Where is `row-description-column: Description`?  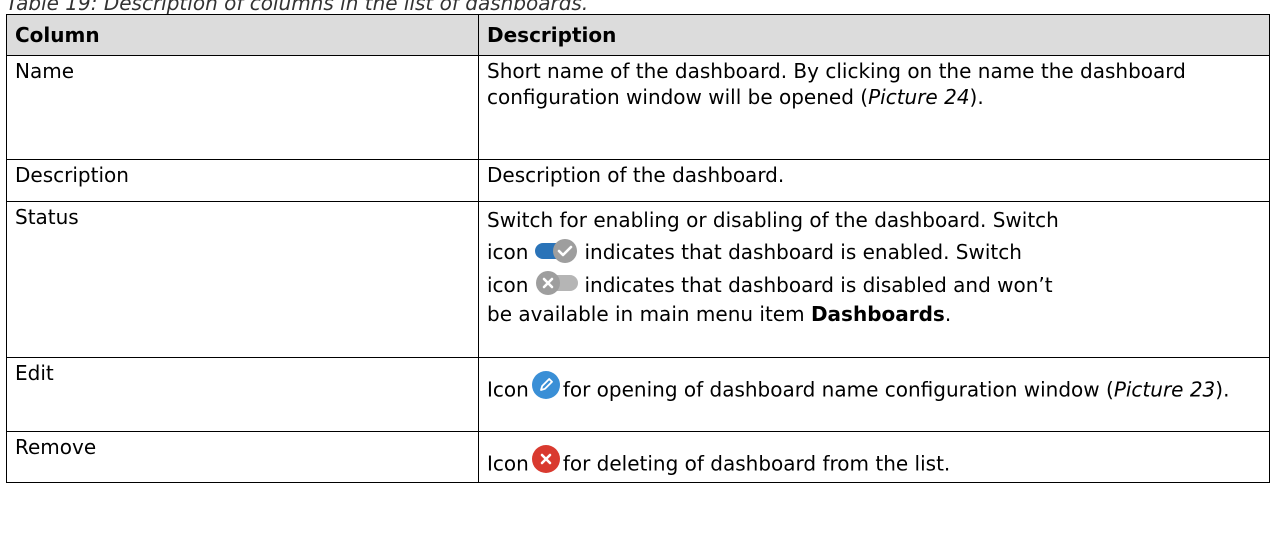 row-description-column: Description is located at coordinates (242, 180).